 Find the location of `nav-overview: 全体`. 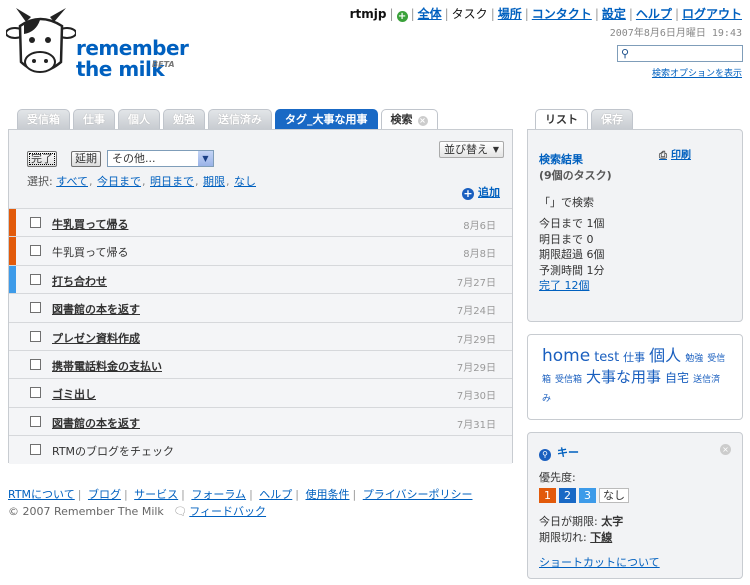

nav-overview: 全体 is located at coordinates (430, 14).